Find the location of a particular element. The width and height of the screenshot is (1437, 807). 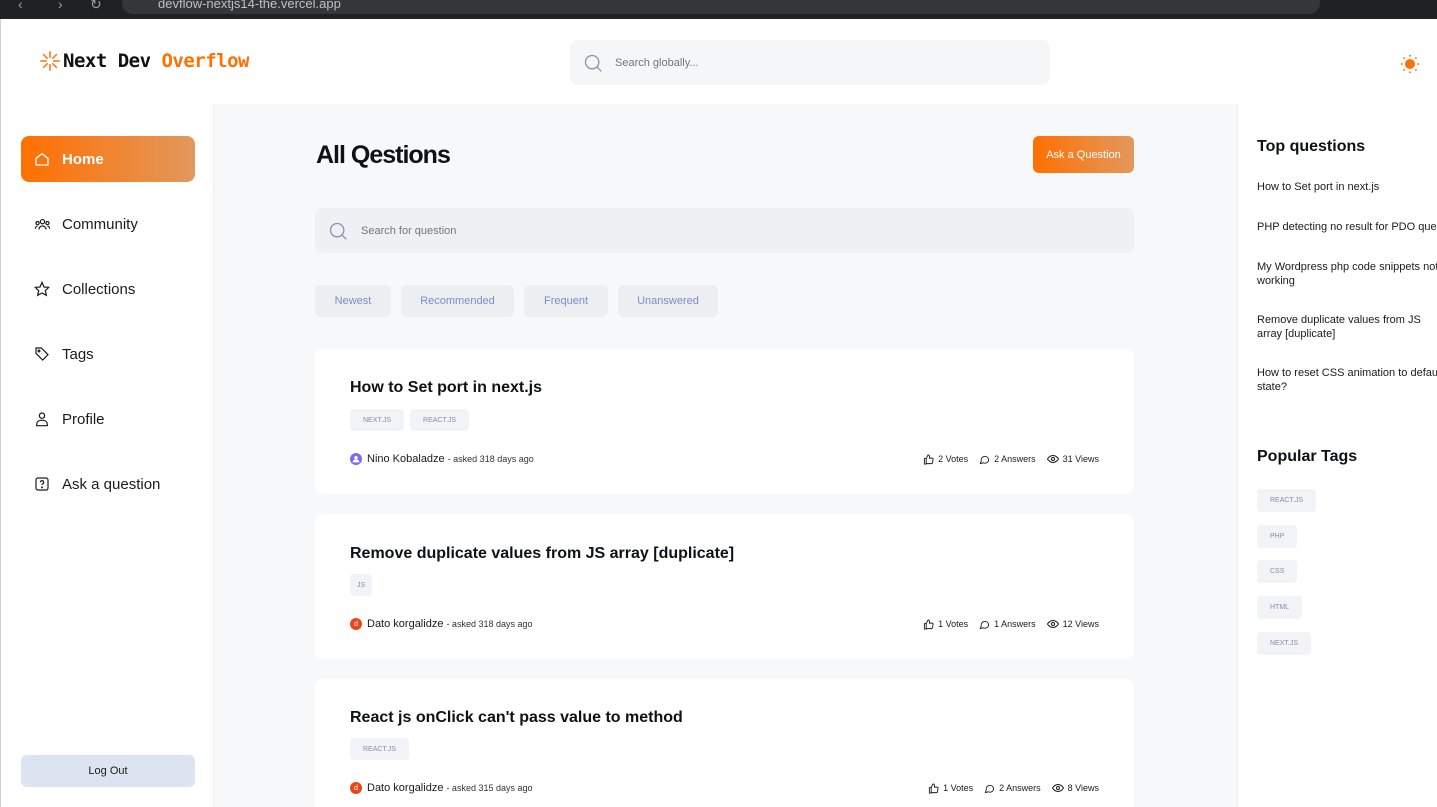

forward-icon: › is located at coordinates (60, 6).